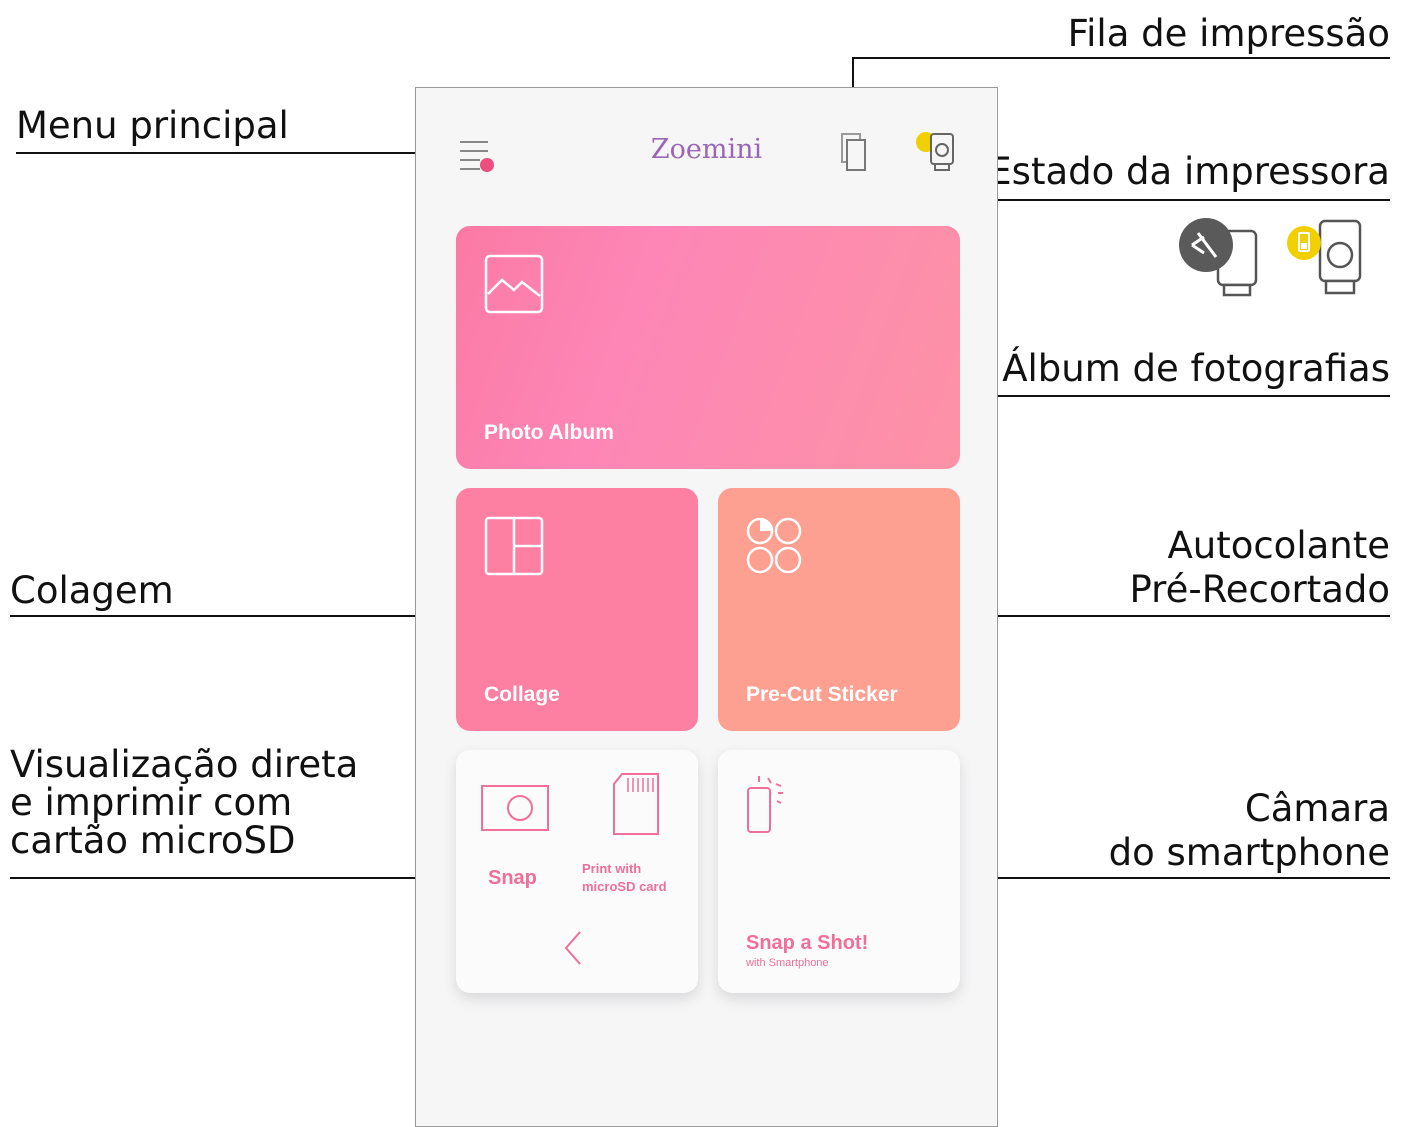  Describe the element at coordinates (1196, 368) in the screenshot. I see `callout-photo-album: Álbum de fotografias` at that location.